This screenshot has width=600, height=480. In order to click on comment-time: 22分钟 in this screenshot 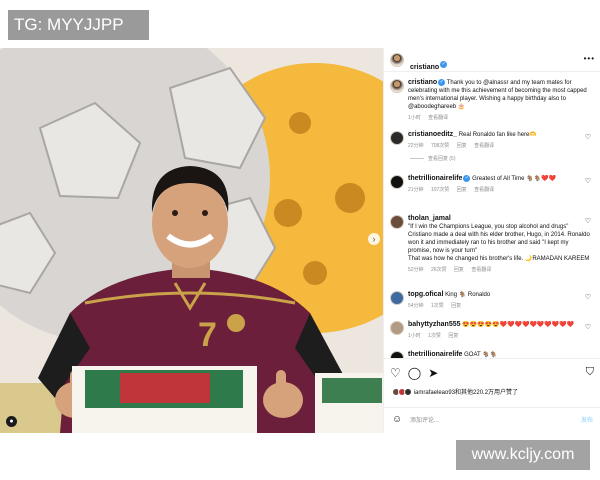, I will do `click(416, 146)`.